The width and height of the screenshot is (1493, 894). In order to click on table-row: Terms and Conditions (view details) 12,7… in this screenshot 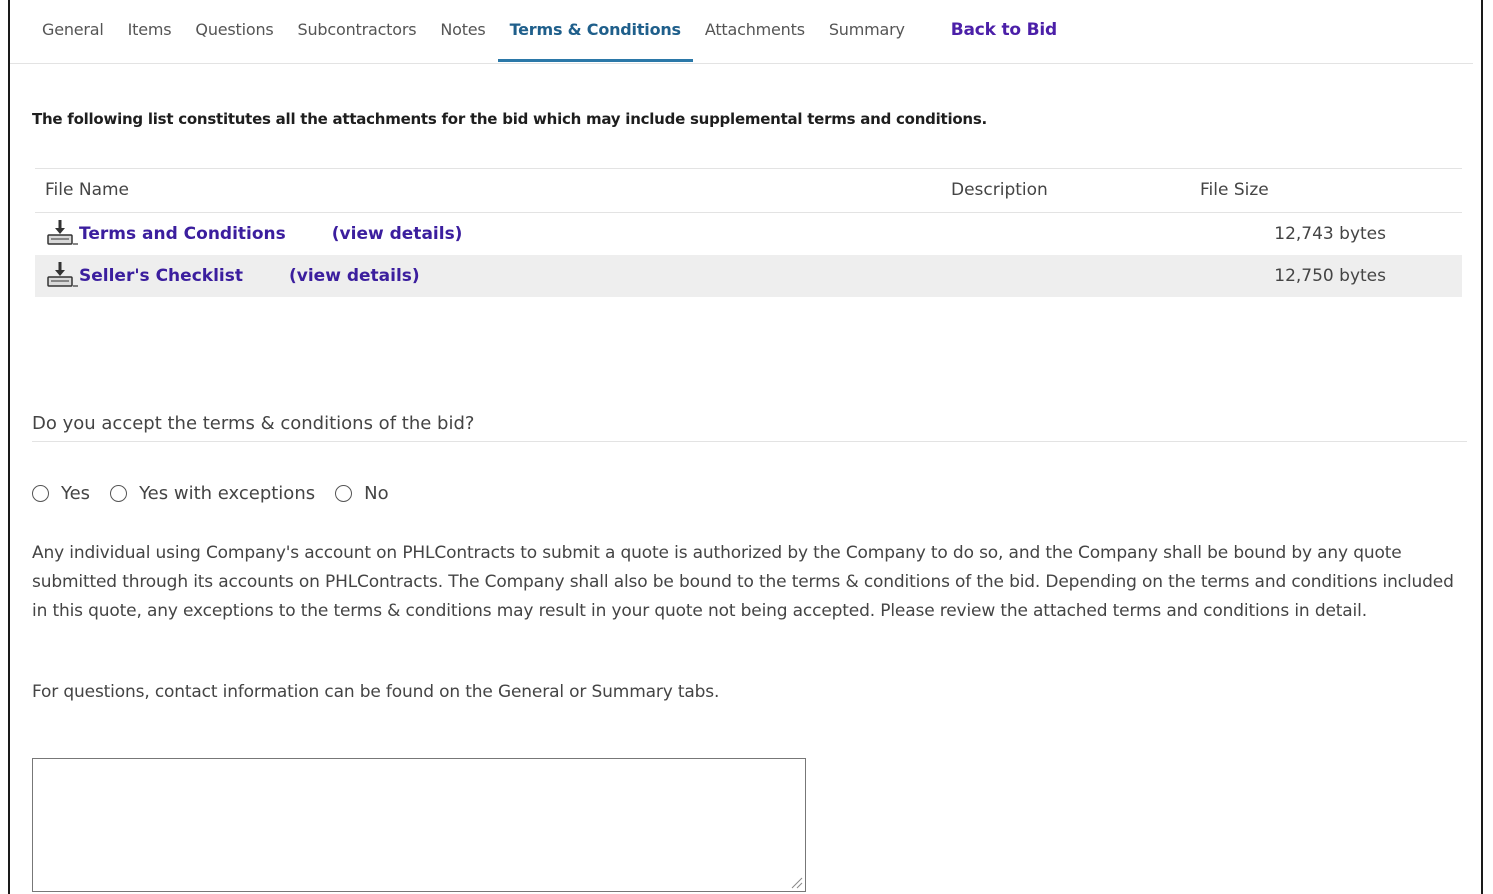, I will do `click(748, 234)`.